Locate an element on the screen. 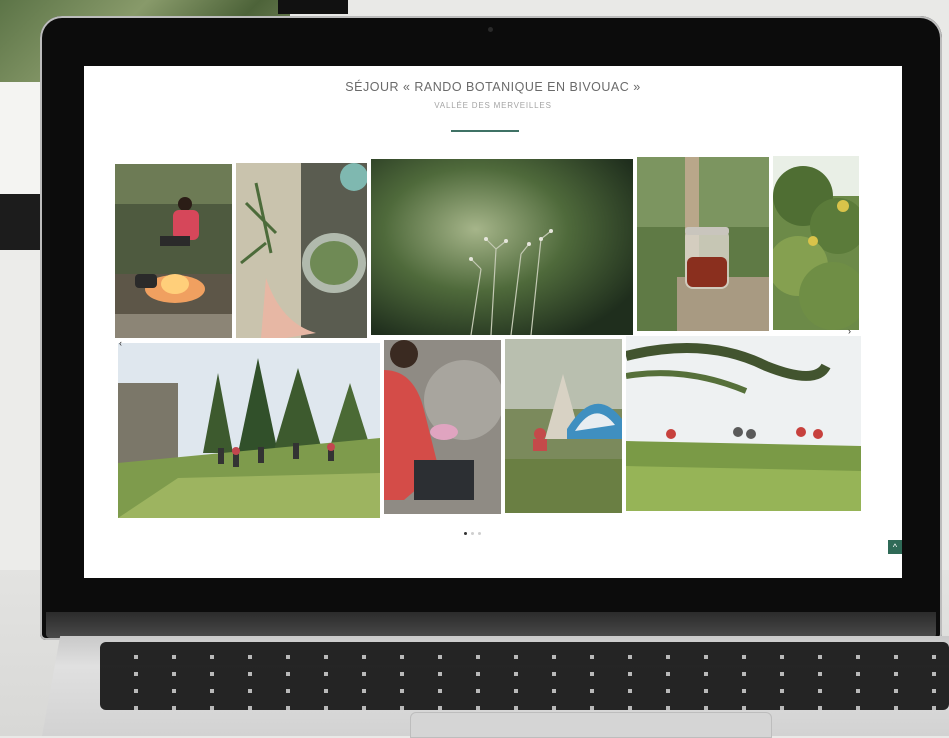 This screenshot has width=949, height=738. page-subtitle: VALLÉE DES MERVEILLES is located at coordinates (493, 105).